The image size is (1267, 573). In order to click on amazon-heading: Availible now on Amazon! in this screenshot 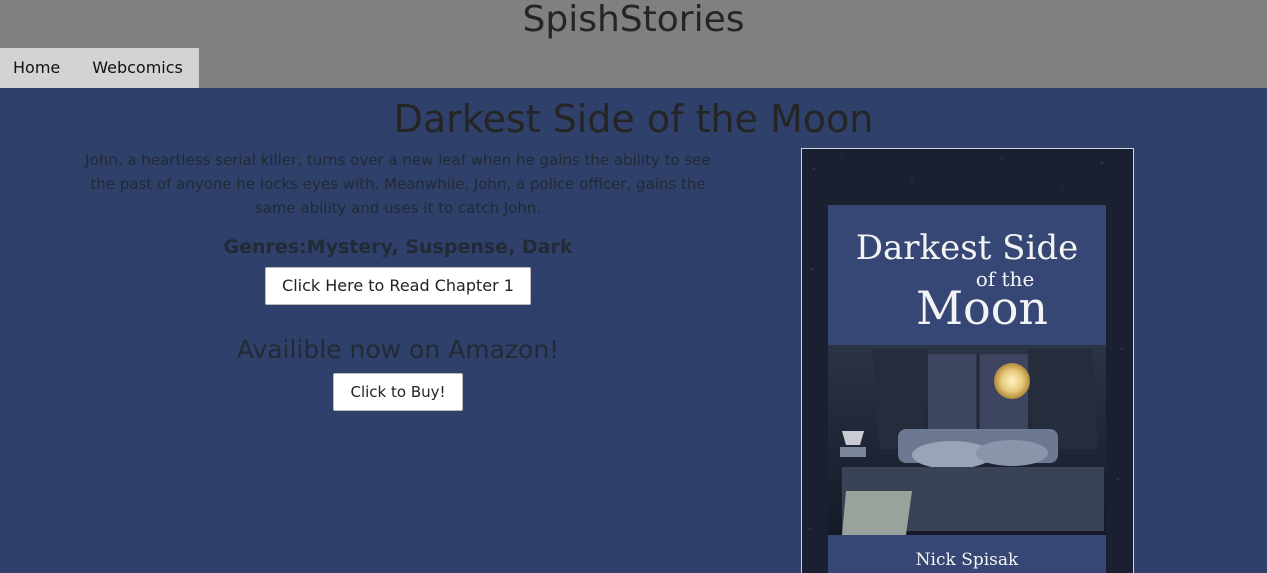, I will do `click(398, 349)`.